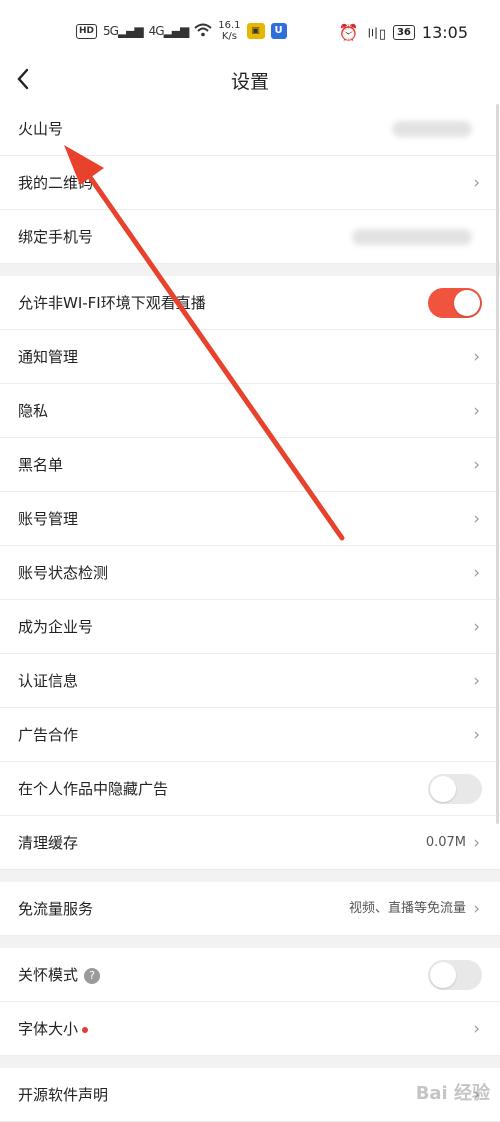 This screenshot has width=500, height=1122. Describe the element at coordinates (250, 411) in the screenshot. I see `setting-privacy: 隐私 ›` at that location.